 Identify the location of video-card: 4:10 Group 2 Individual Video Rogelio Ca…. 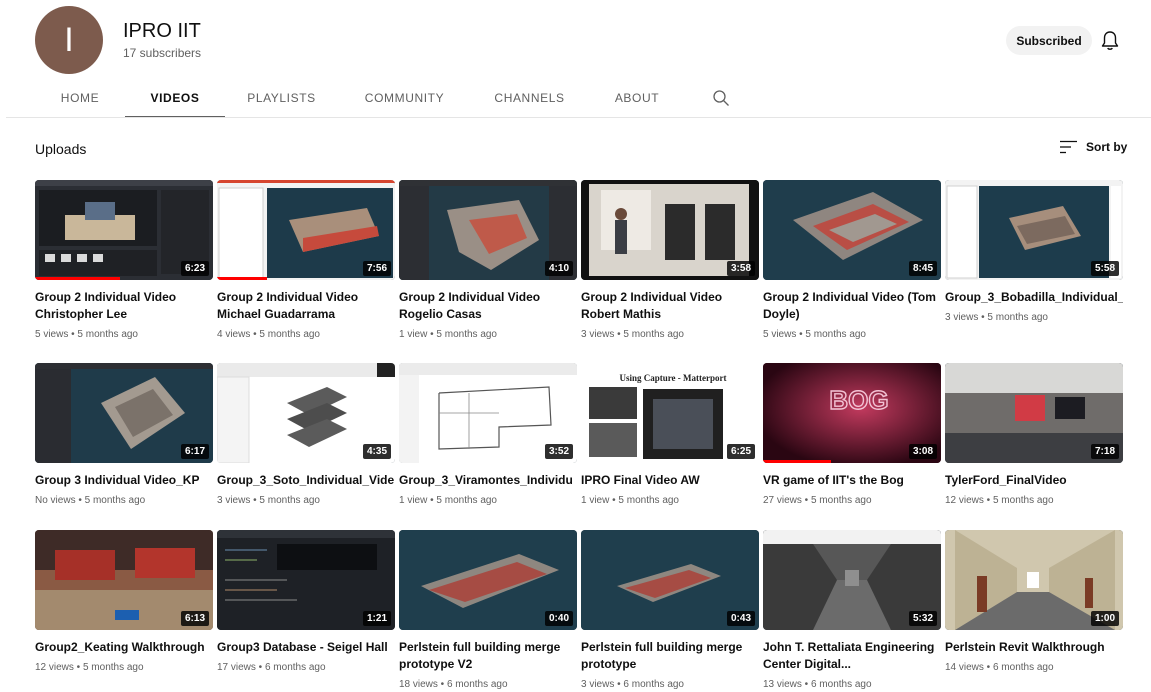
(488, 261).